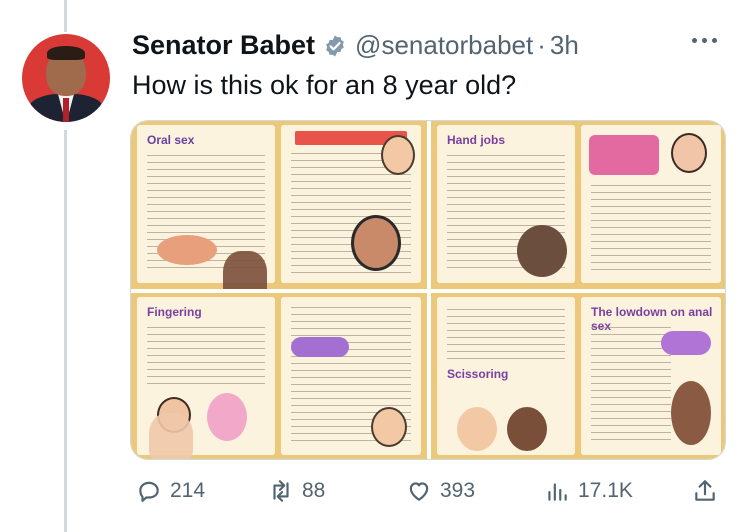 The height and width of the screenshot is (532, 749). Describe the element at coordinates (223, 45) in the screenshot. I see `display-name: Senator Babet` at that location.